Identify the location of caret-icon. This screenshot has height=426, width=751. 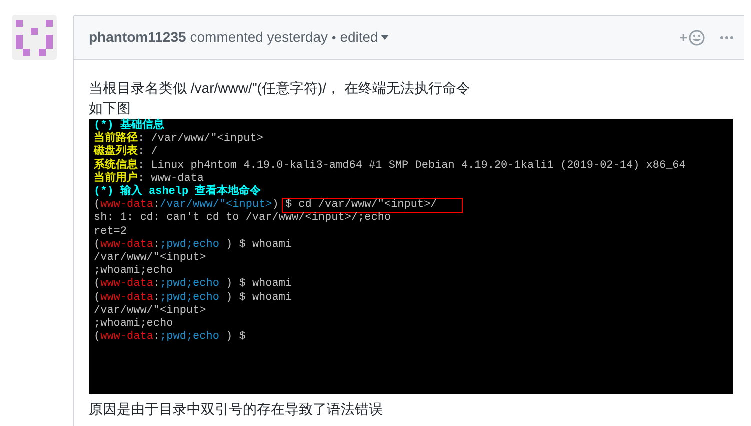
(385, 37).